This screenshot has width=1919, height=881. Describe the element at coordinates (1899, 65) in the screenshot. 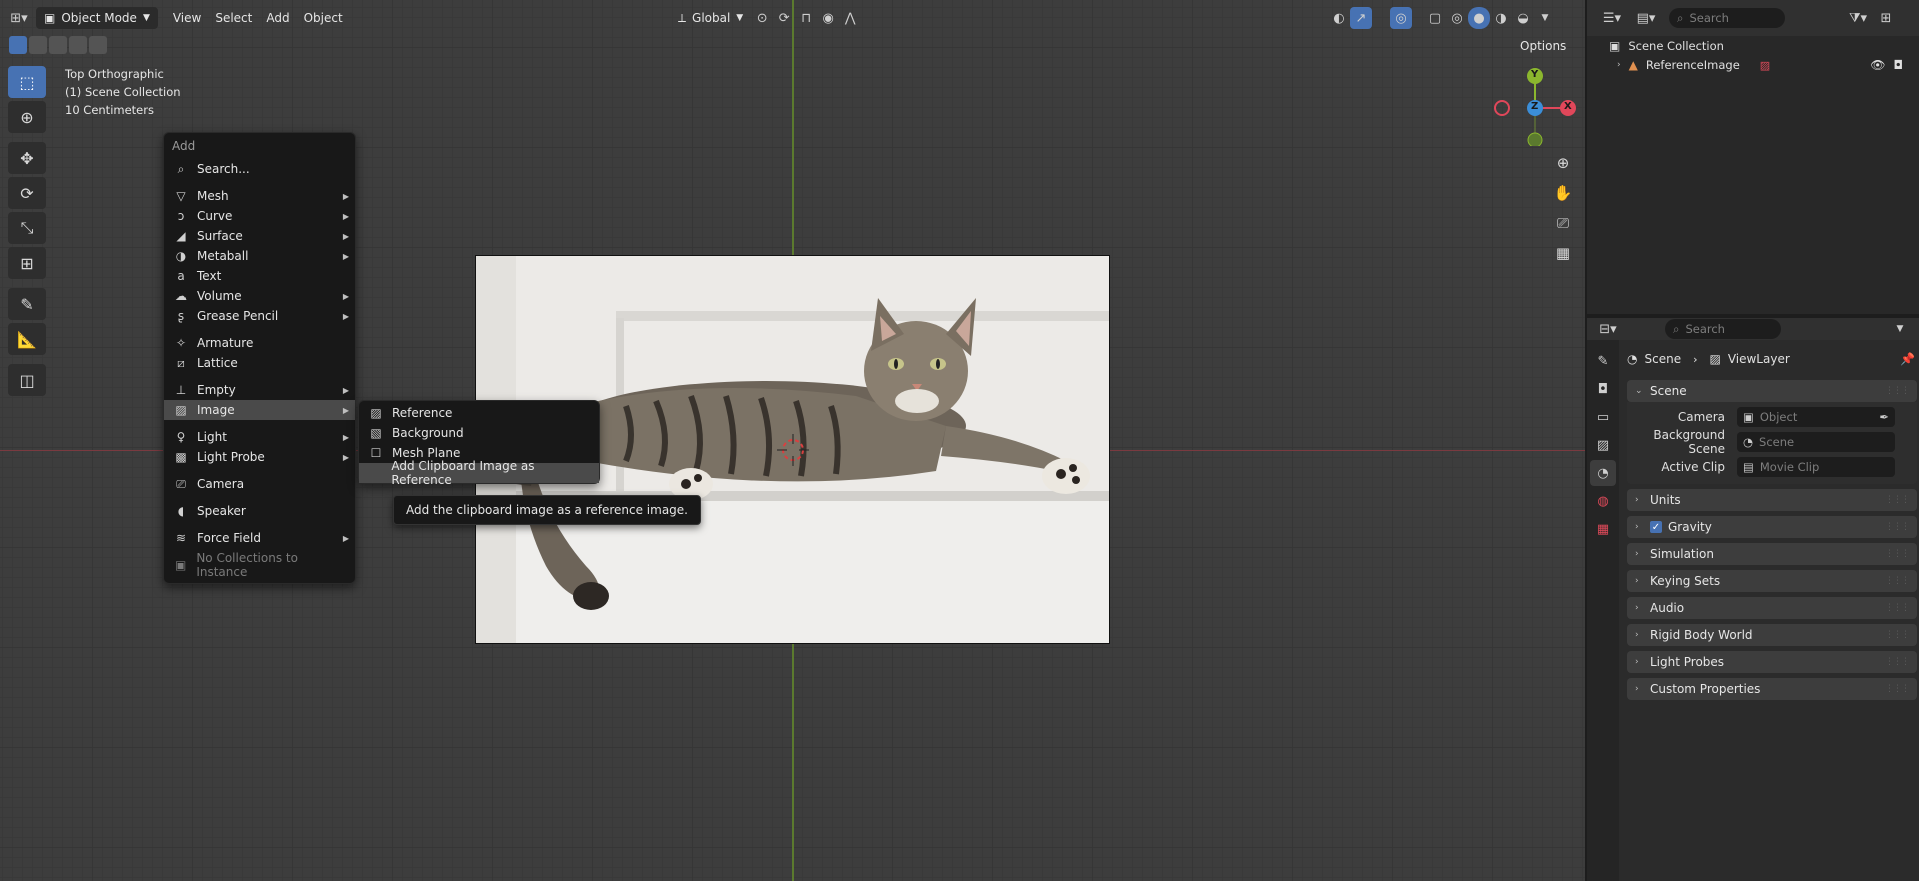

I see `render-camera-icon: ◘` at that location.